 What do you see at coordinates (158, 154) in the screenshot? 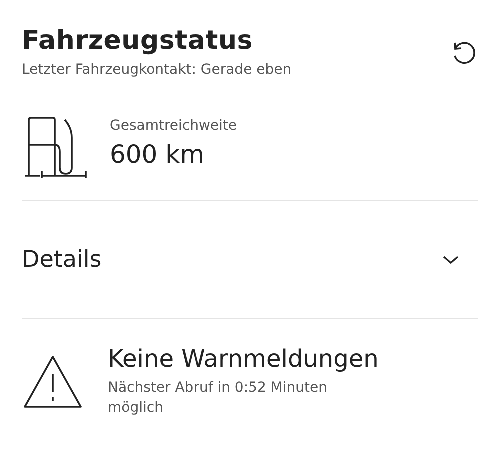
I see `range-value: 600 km` at bounding box center [158, 154].